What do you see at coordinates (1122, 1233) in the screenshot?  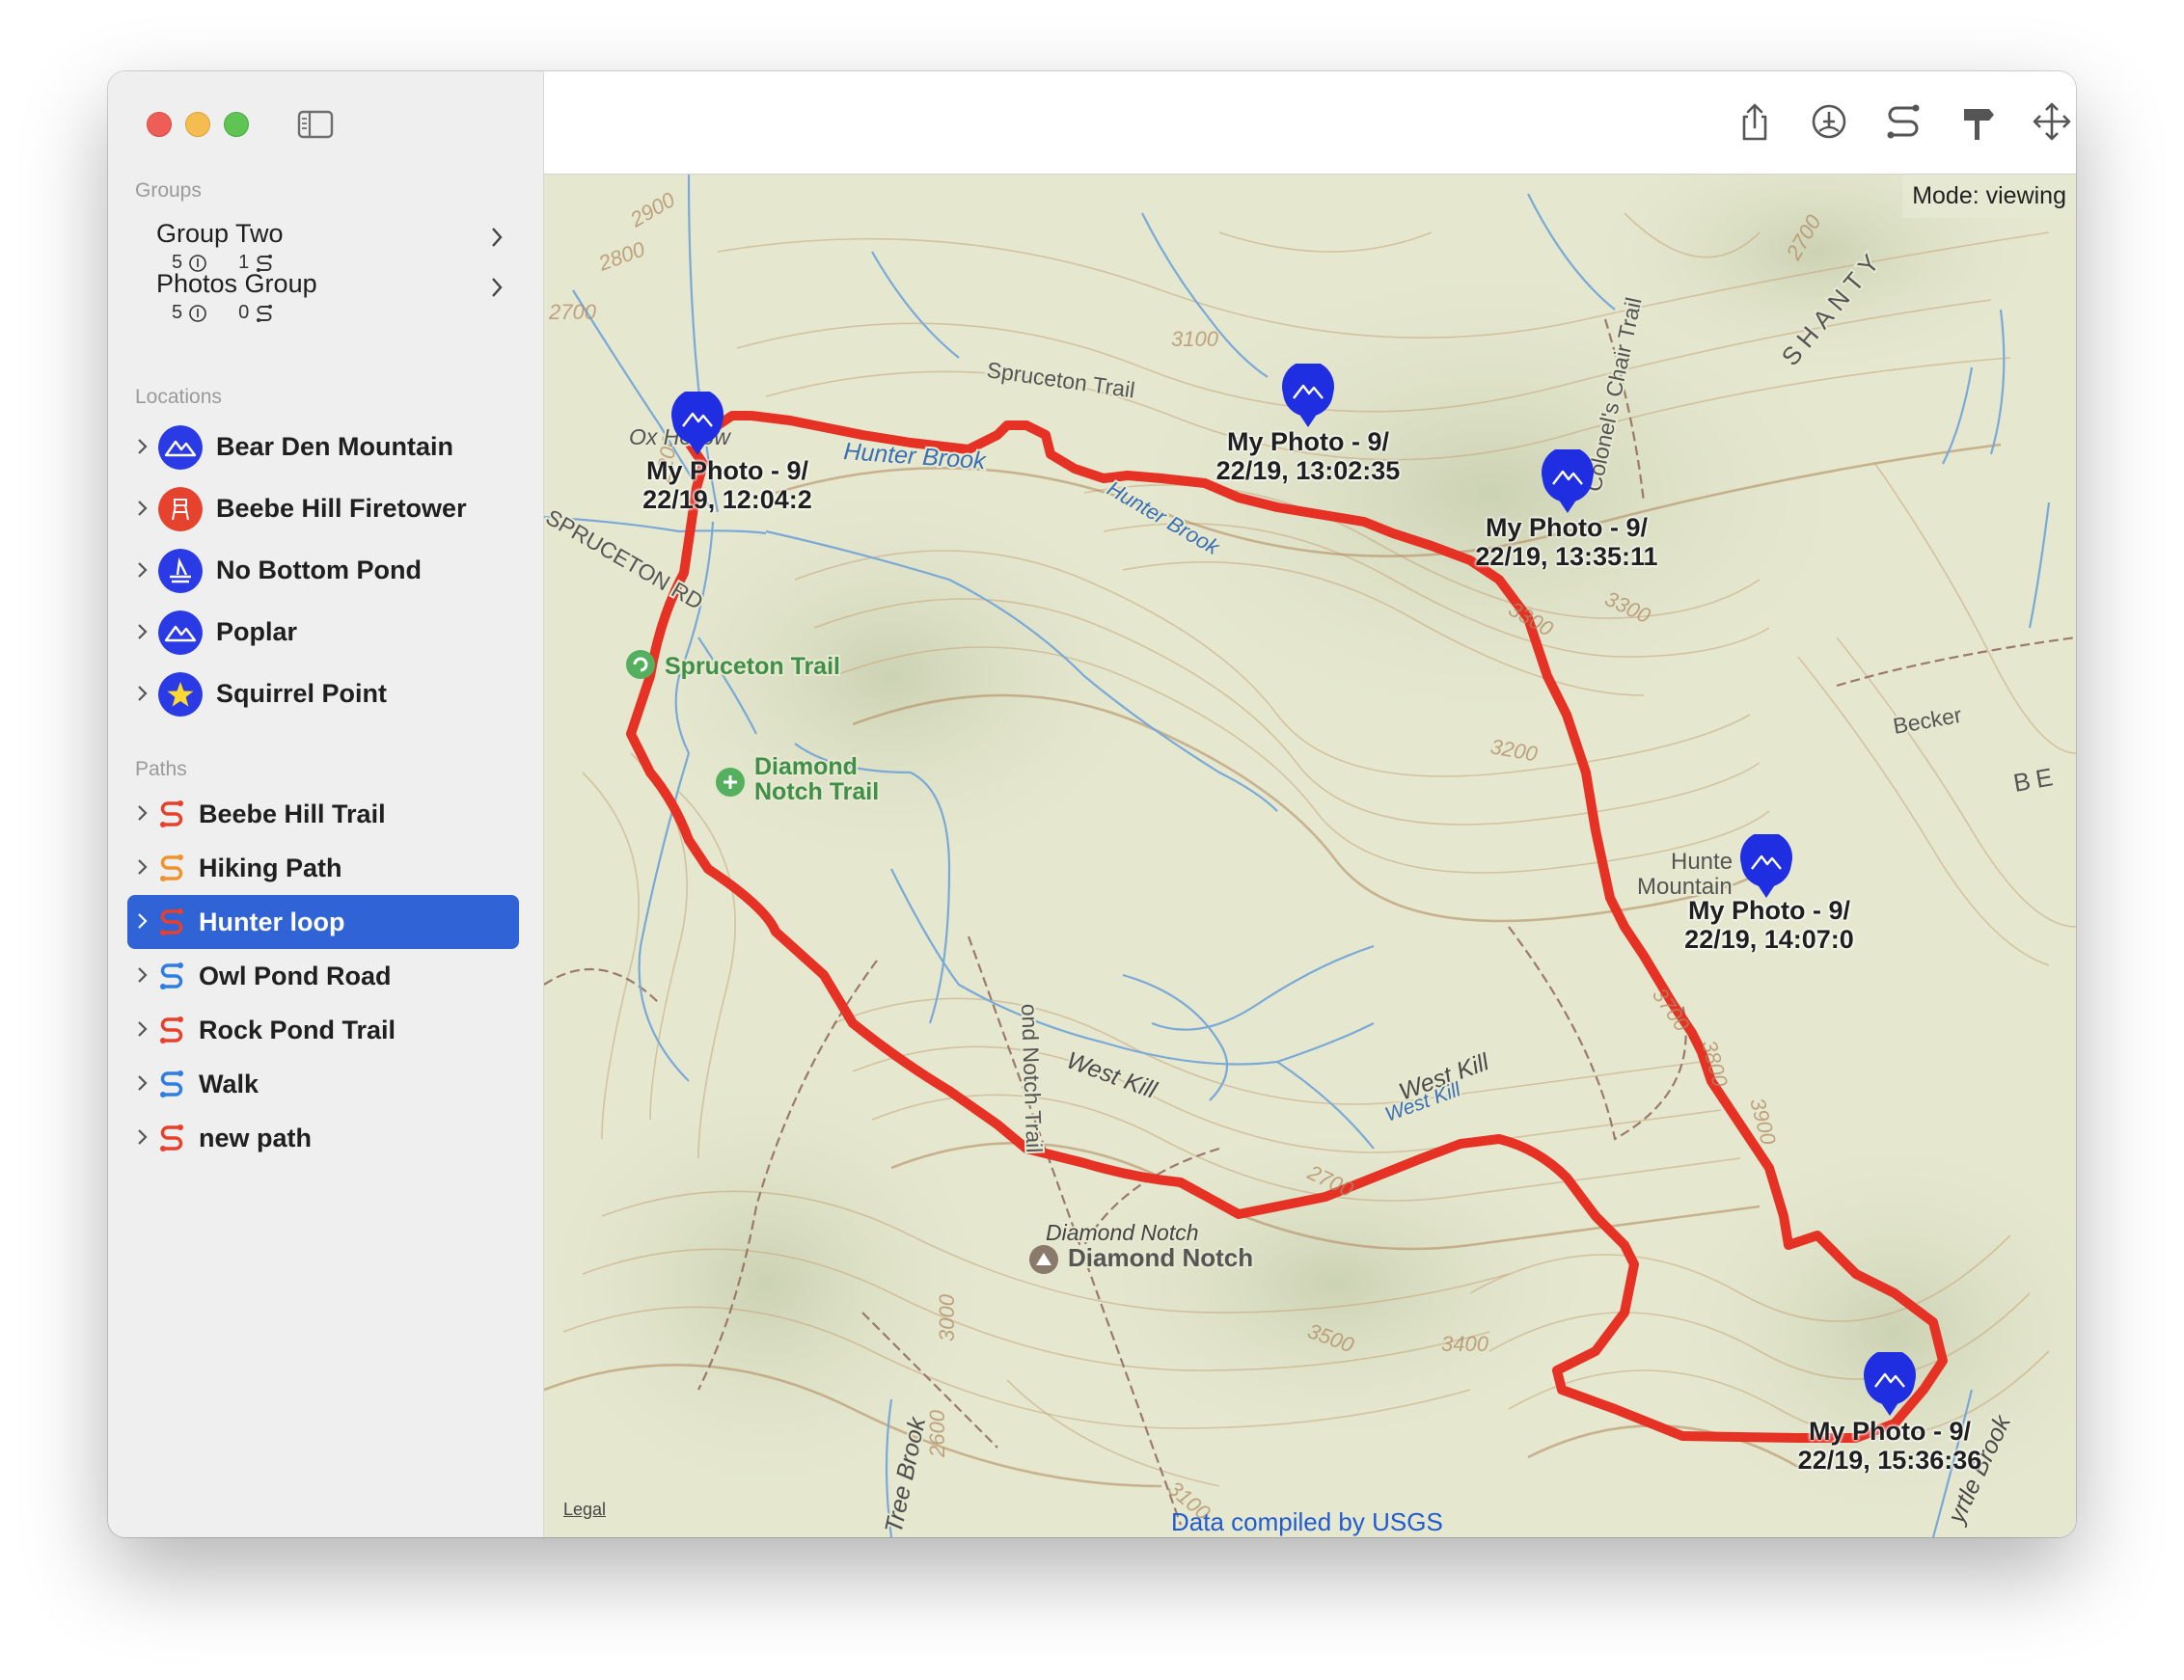 I see `place-label: Diamond Notch` at bounding box center [1122, 1233].